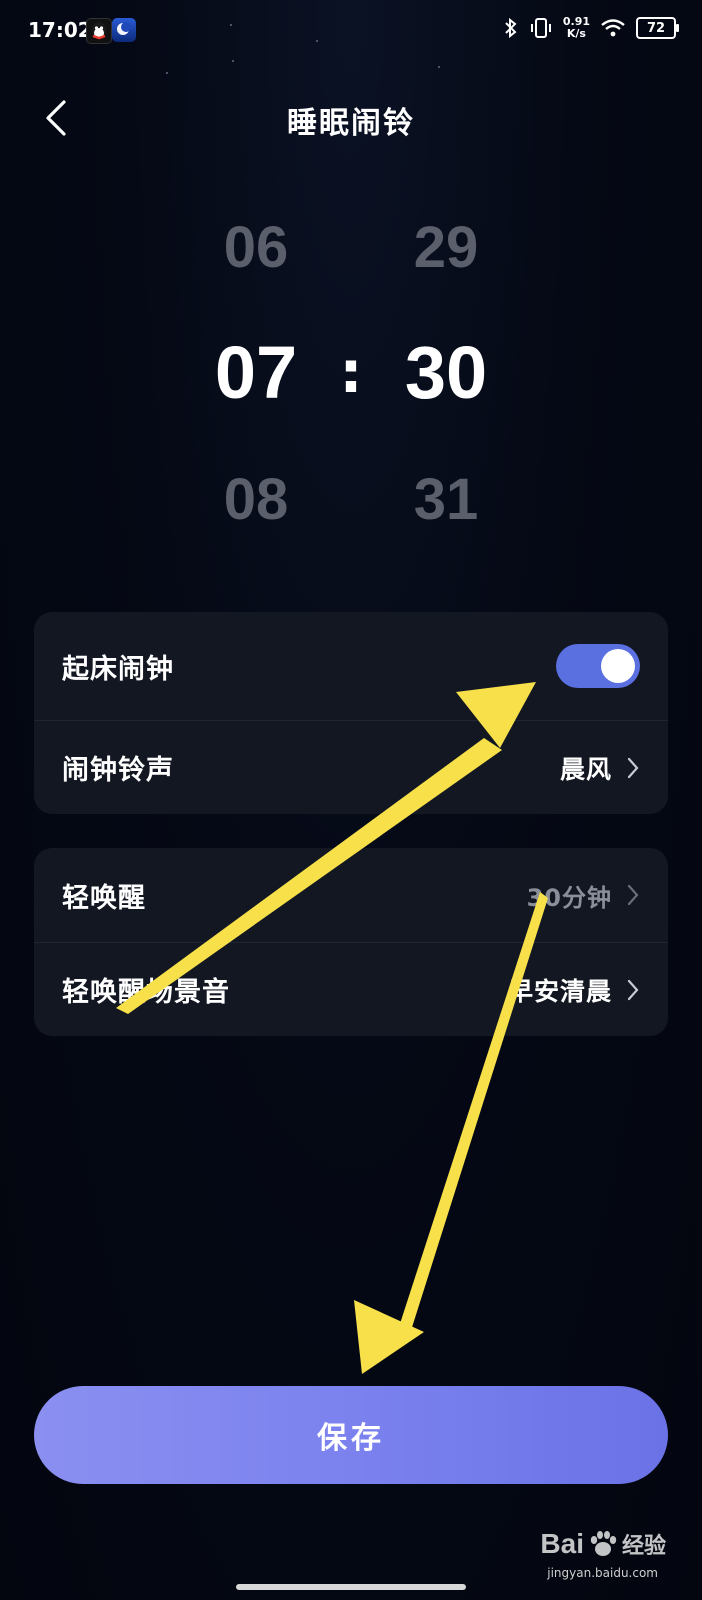  I want to click on paw-icon, so click(603, 1543).